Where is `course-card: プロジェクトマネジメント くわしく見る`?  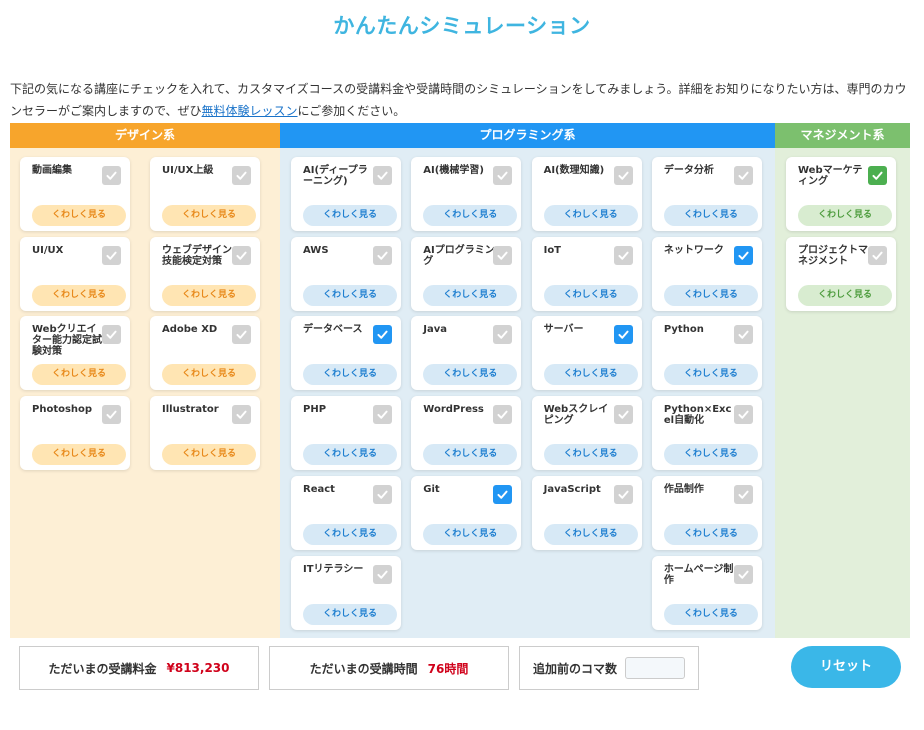 course-card: プロジェクトマネジメント くわしく見る is located at coordinates (841, 273).